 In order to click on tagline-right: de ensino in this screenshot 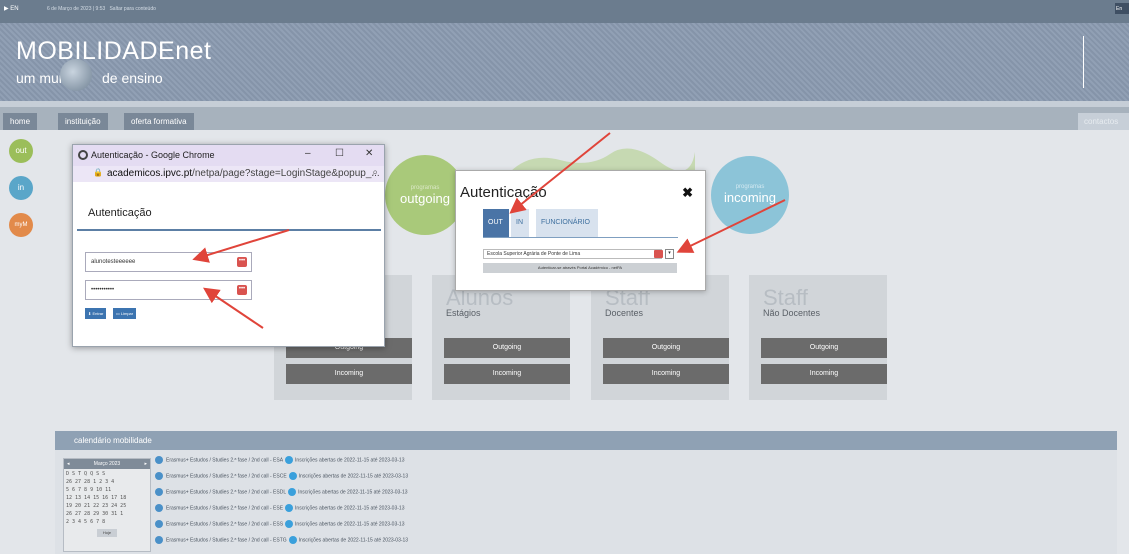, I will do `click(132, 78)`.